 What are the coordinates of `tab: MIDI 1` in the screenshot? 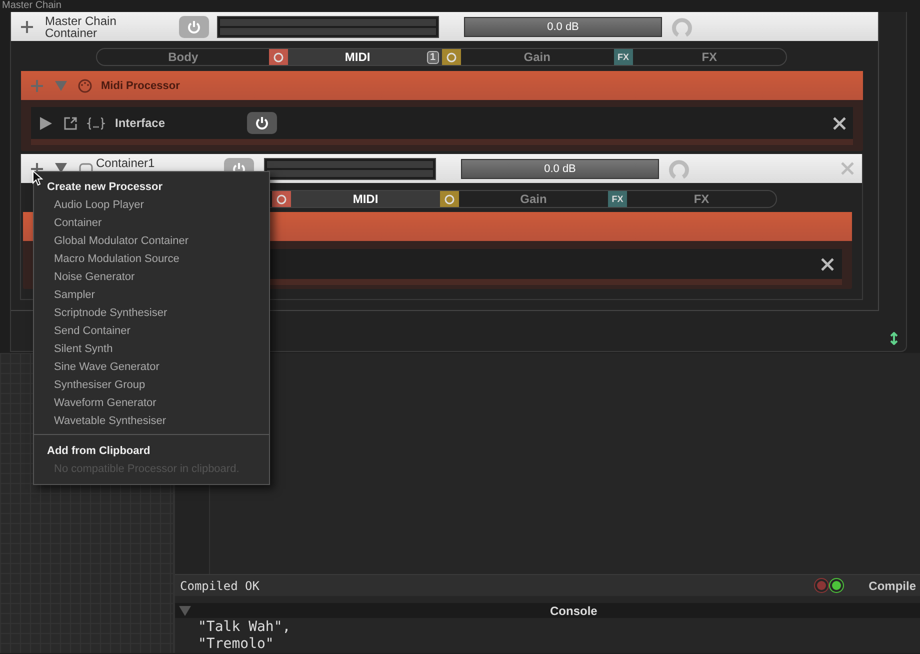 It's located at (355, 57).